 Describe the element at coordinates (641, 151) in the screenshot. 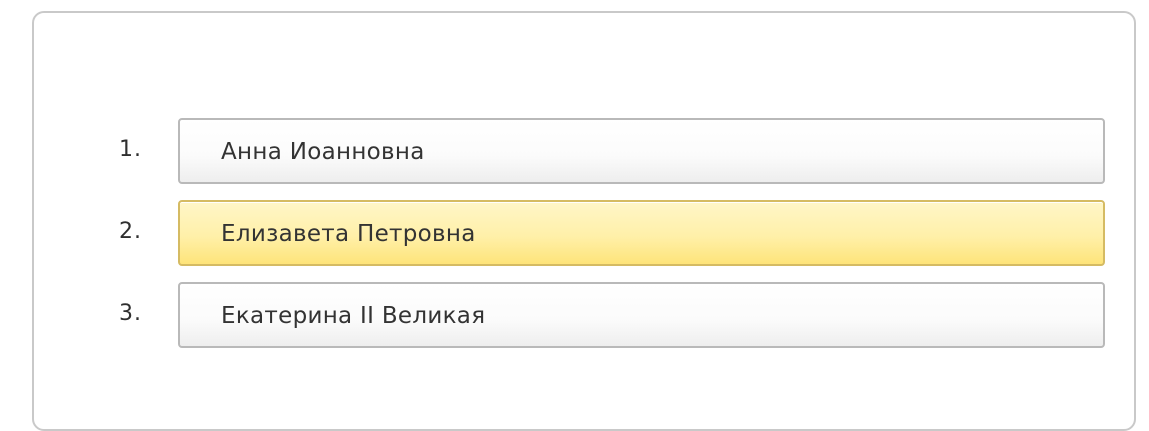

I see `answer-option-button: Анна Иоанновна` at that location.